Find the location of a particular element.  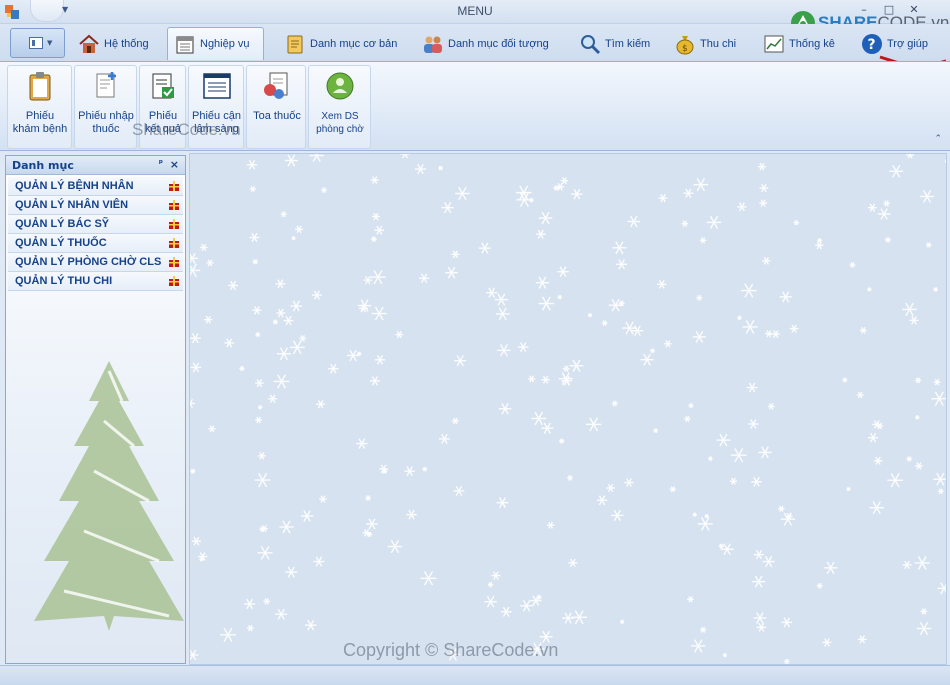

ribbon-group: Xem DS phòng chờ is located at coordinates (339, 107).